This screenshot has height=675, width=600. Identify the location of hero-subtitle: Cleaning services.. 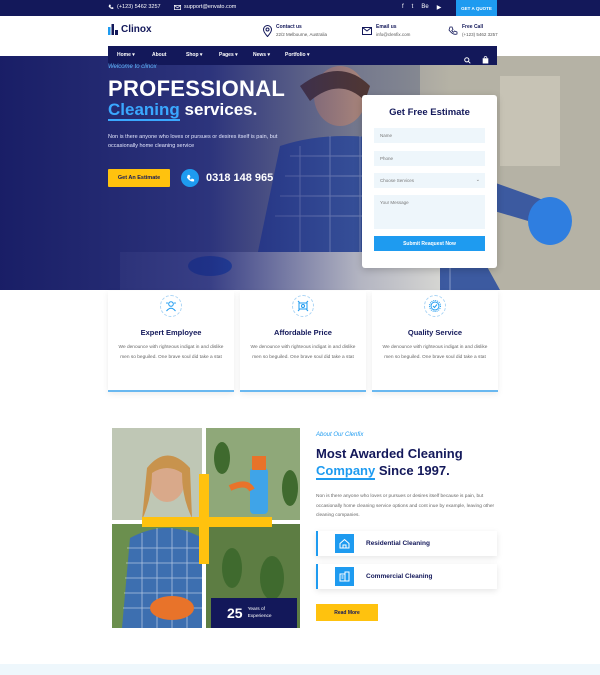
(183, 110).